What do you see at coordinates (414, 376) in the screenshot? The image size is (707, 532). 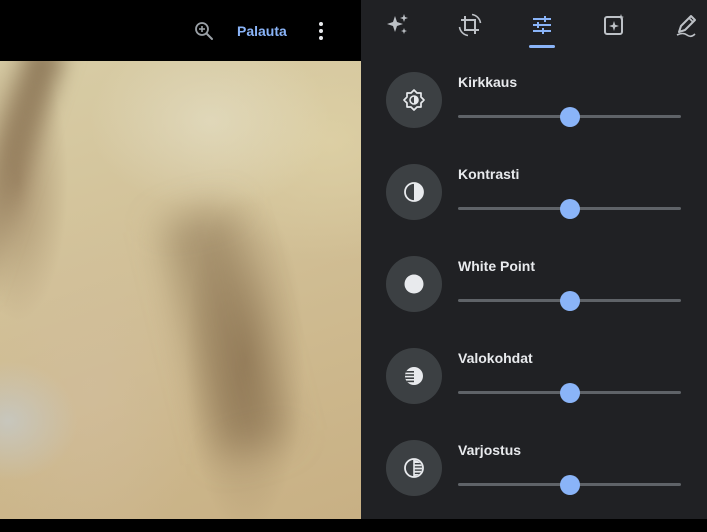 I see `highlights-icon` at bounding box center [414, 376].